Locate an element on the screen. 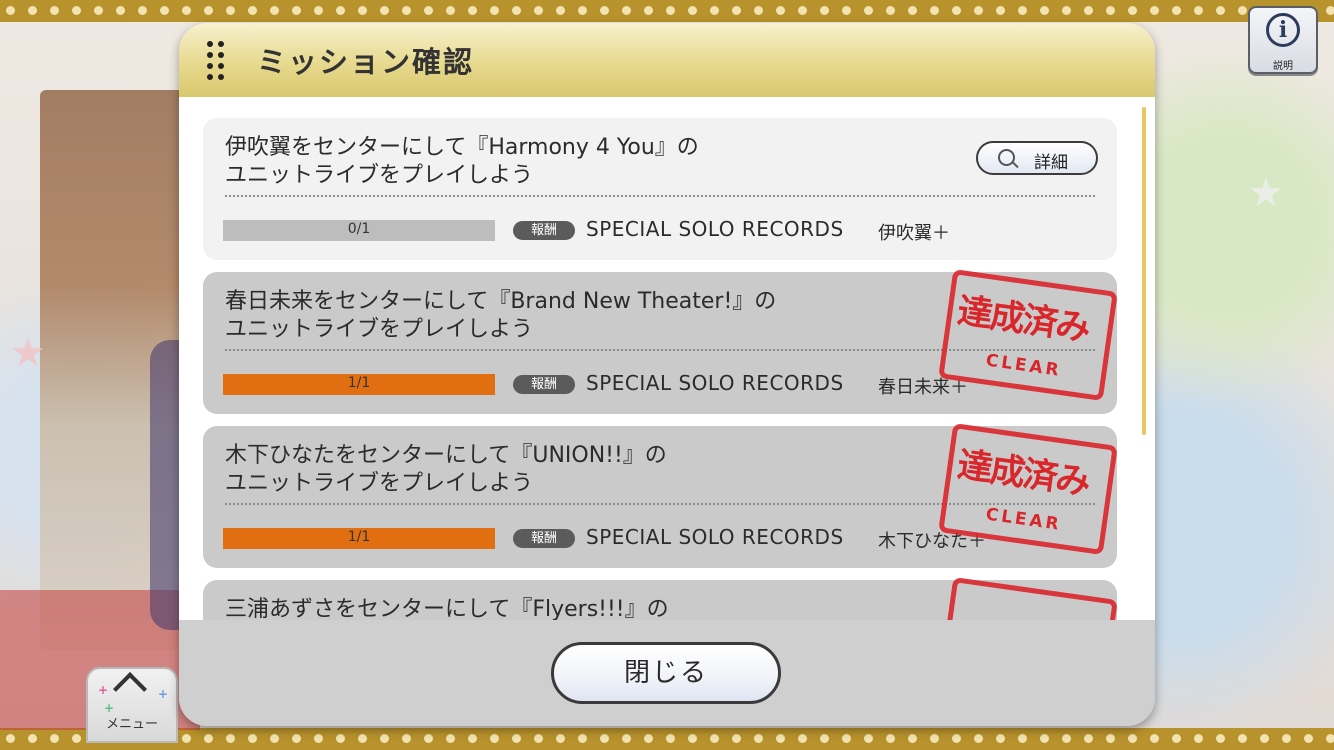 Image resolution: width=1334 pixels, height=750 pixels. dialog-footer: 閉じる is located at coordinates (667, 673).